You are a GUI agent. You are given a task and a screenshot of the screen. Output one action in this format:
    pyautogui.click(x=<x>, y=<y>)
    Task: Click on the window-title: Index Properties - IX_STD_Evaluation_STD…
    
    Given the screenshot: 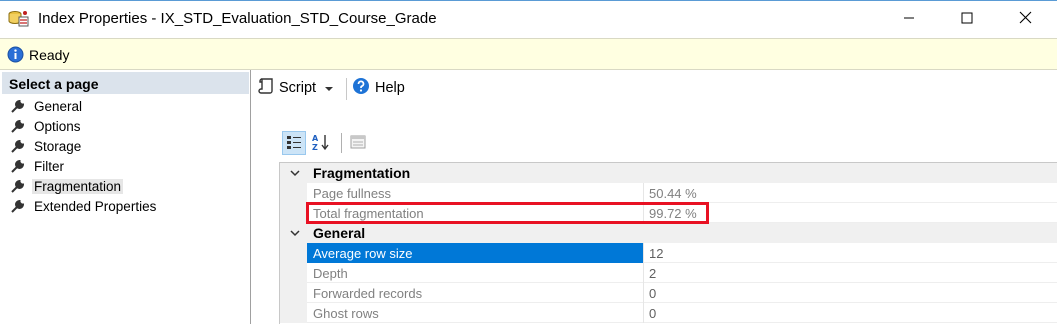 What is the action you would take?
    pyautogui.click(x=237, y=18)
    